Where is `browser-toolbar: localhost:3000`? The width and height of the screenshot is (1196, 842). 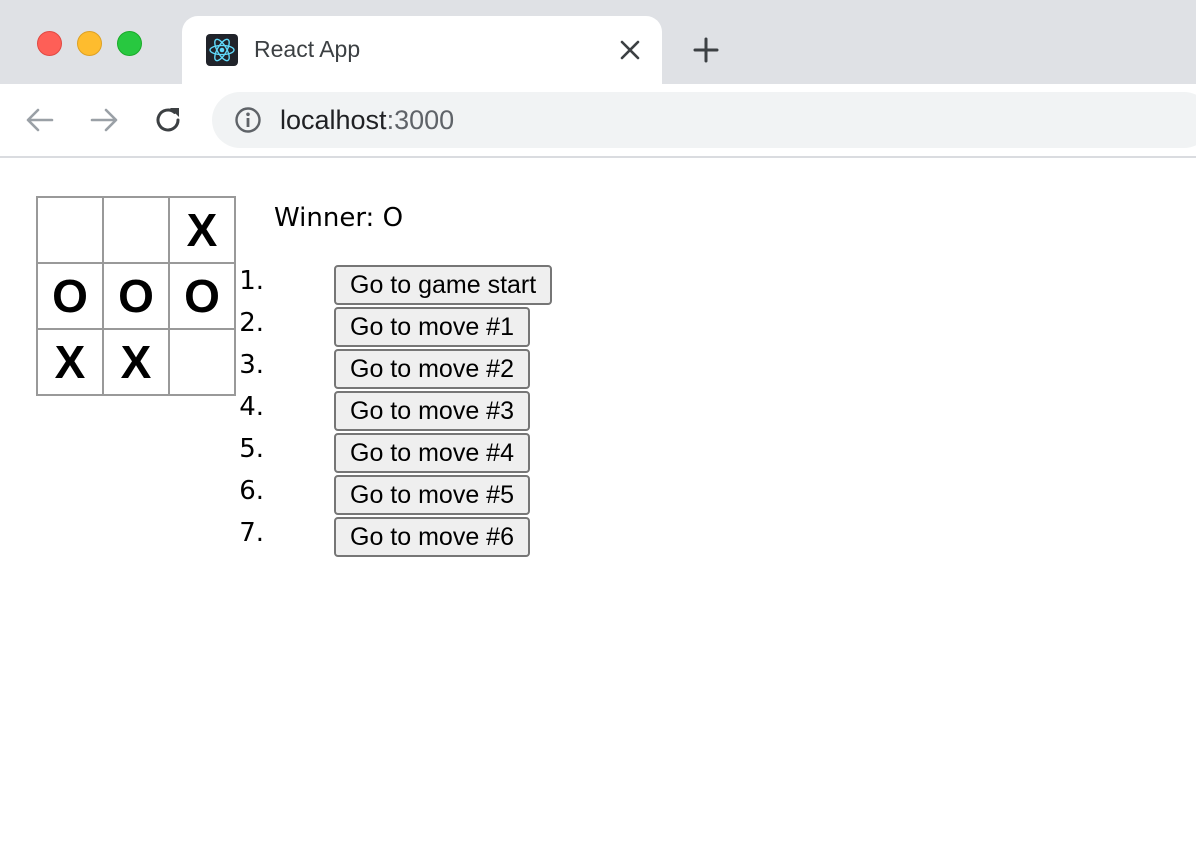
browser-toolbar: localhost:3000 is located at coordinates (598, 121).